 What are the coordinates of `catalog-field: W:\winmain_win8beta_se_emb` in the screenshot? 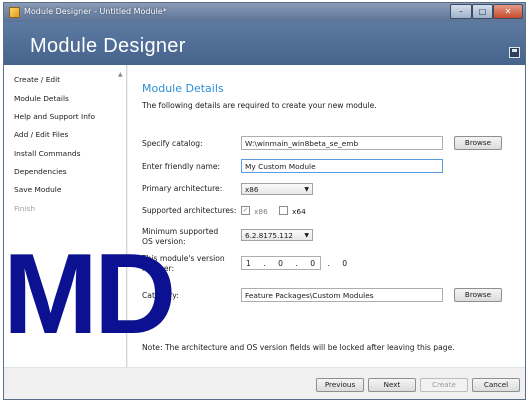 It's located at (342, 143).